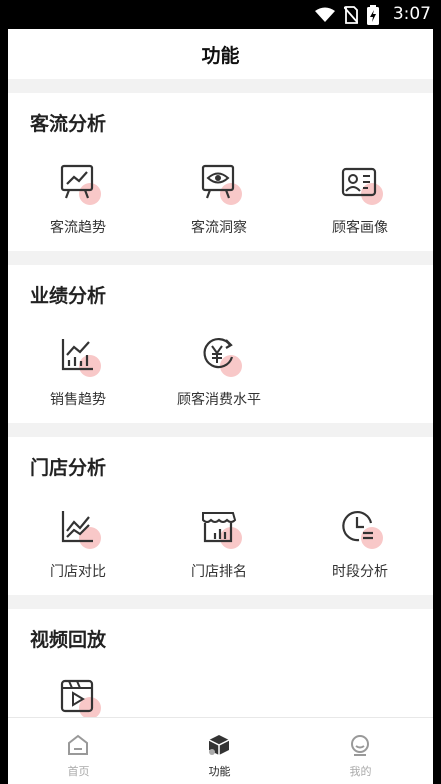 This screenshot has height=784, width=441. What do you see at coordinates (360, 228) in the screenshot?
I see `feature-label: 顾客画像` at bounding box center [360, 228].